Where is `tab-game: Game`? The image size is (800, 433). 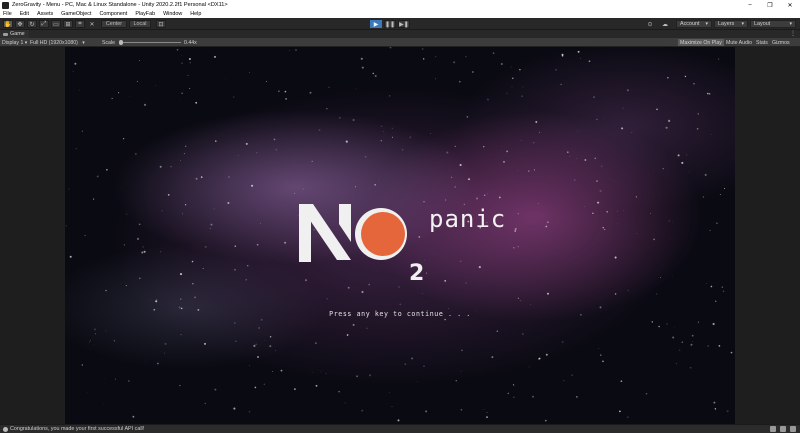 tab-game: Game is located at coordinates (14, 34).